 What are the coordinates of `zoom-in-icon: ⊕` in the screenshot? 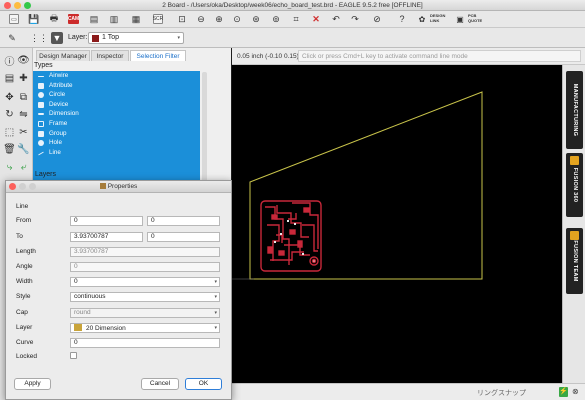 It's located at (219, 19).